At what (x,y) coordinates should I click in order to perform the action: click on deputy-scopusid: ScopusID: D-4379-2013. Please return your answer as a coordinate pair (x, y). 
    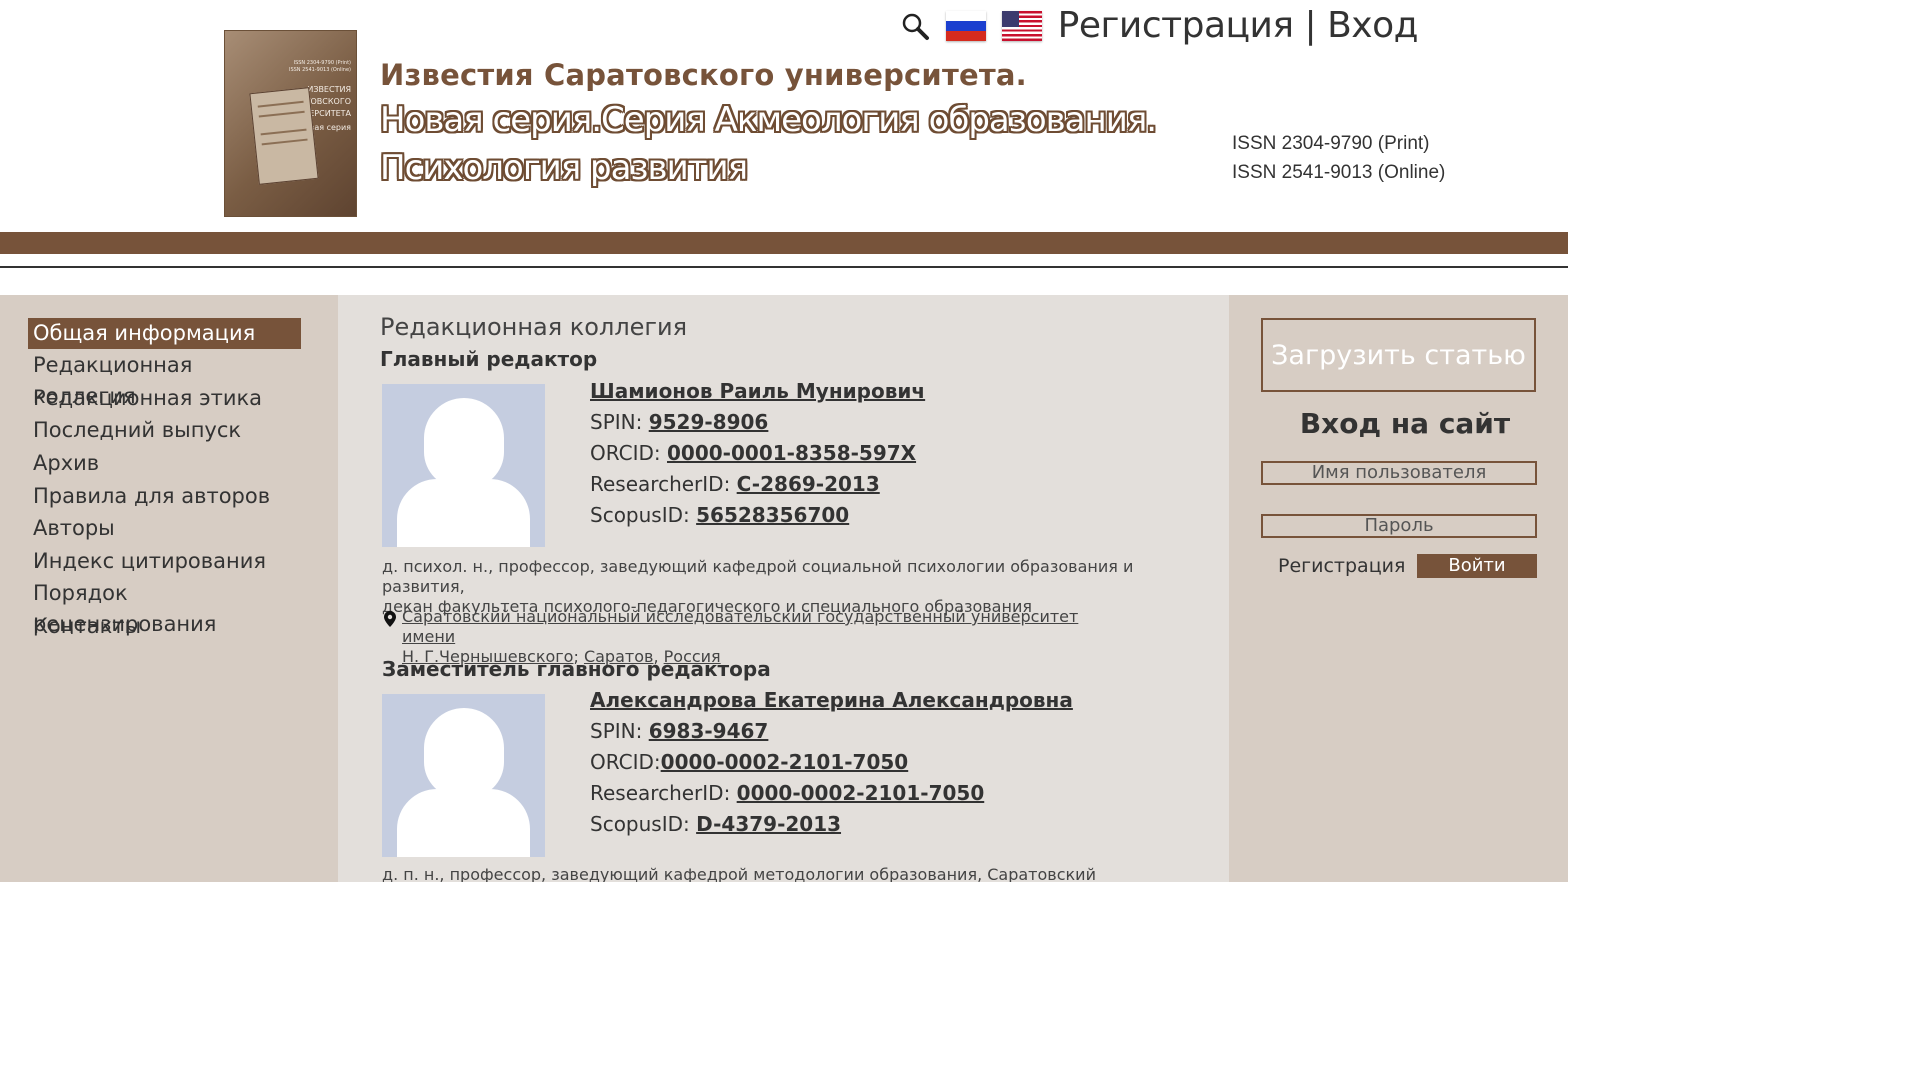
    Looking at the image, I should click on (716, 824).